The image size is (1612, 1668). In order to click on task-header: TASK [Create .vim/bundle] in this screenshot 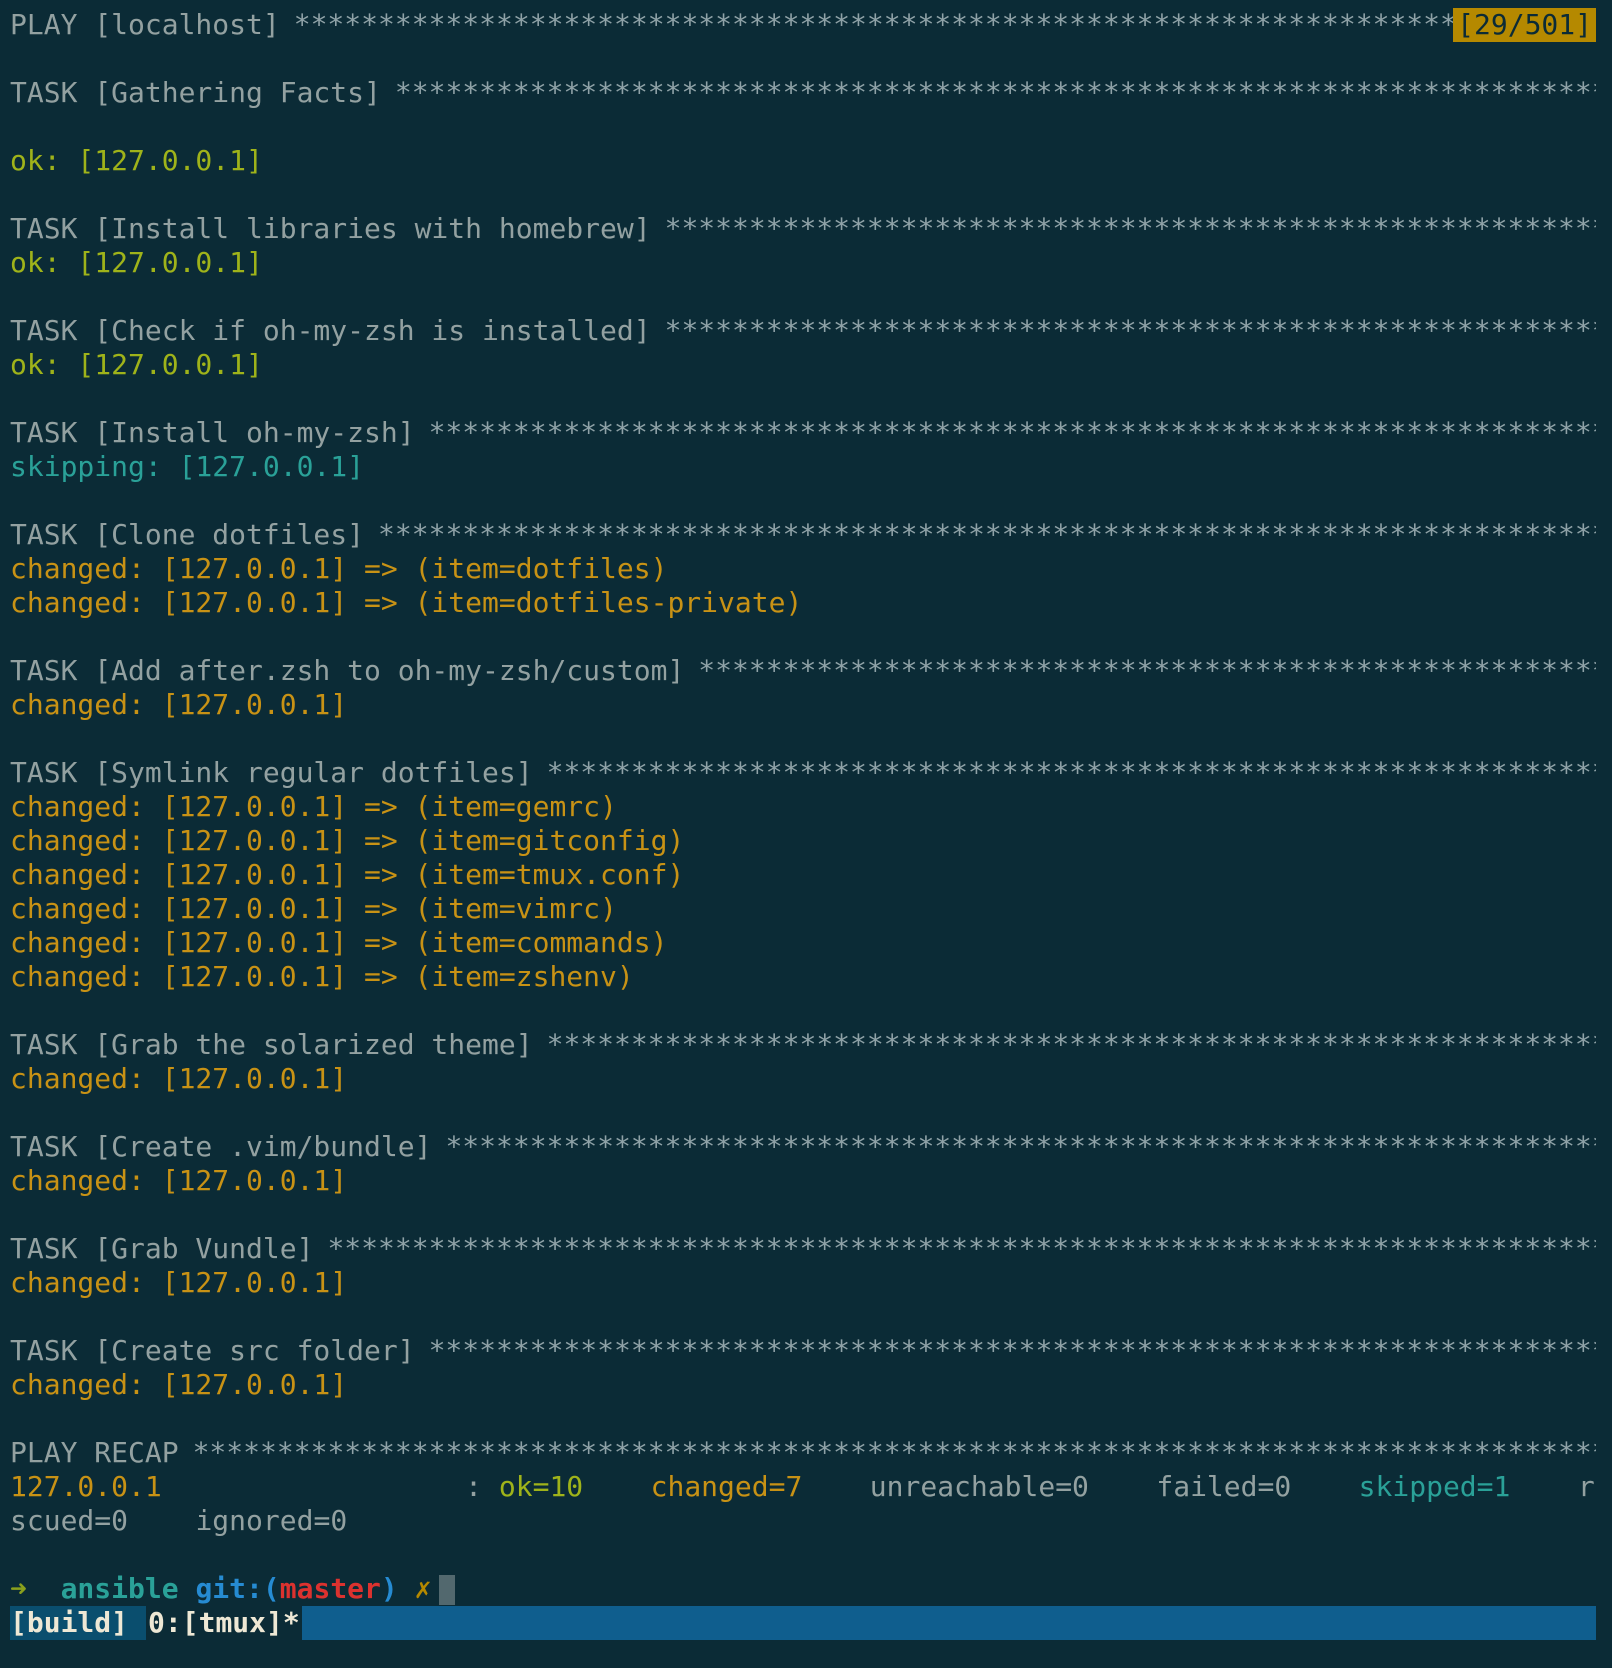, I will do `click(803, 1147)`.